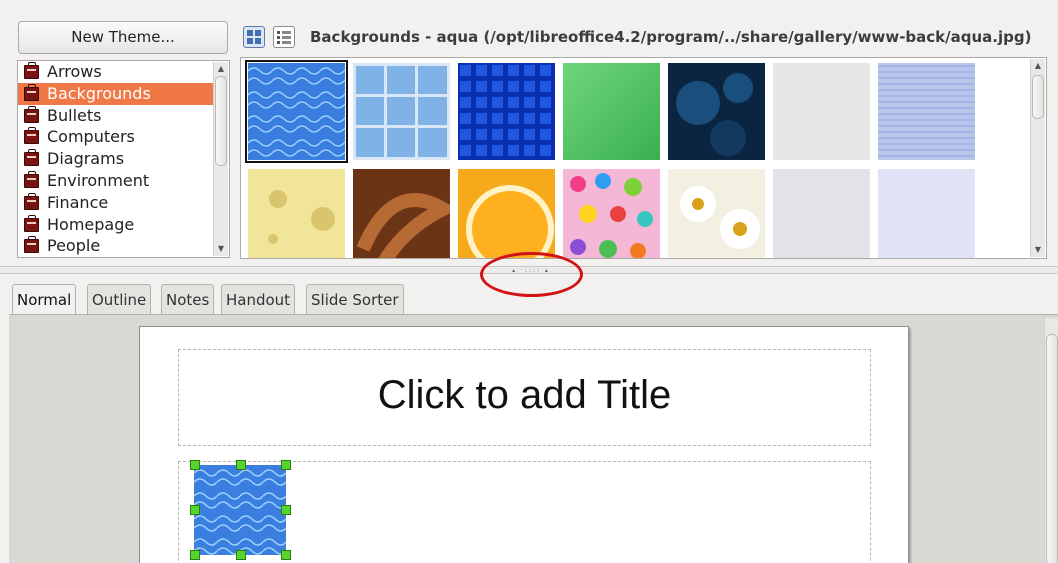 The height and width of the screenshot is (563, 1058). I want to click on list-icon, so click(284, 37).